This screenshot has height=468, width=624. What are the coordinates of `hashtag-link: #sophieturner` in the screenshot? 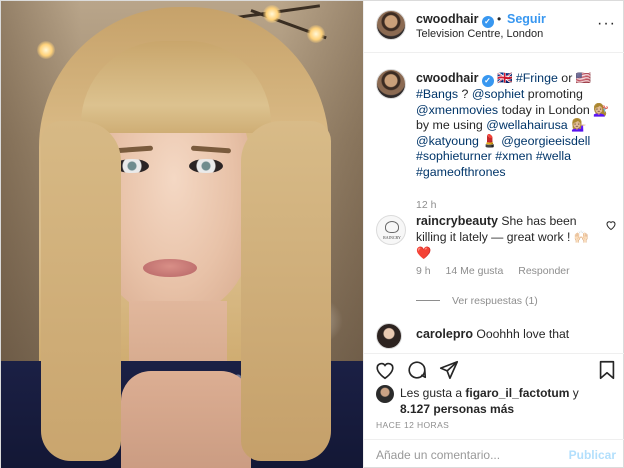 It's located at (454, 156).